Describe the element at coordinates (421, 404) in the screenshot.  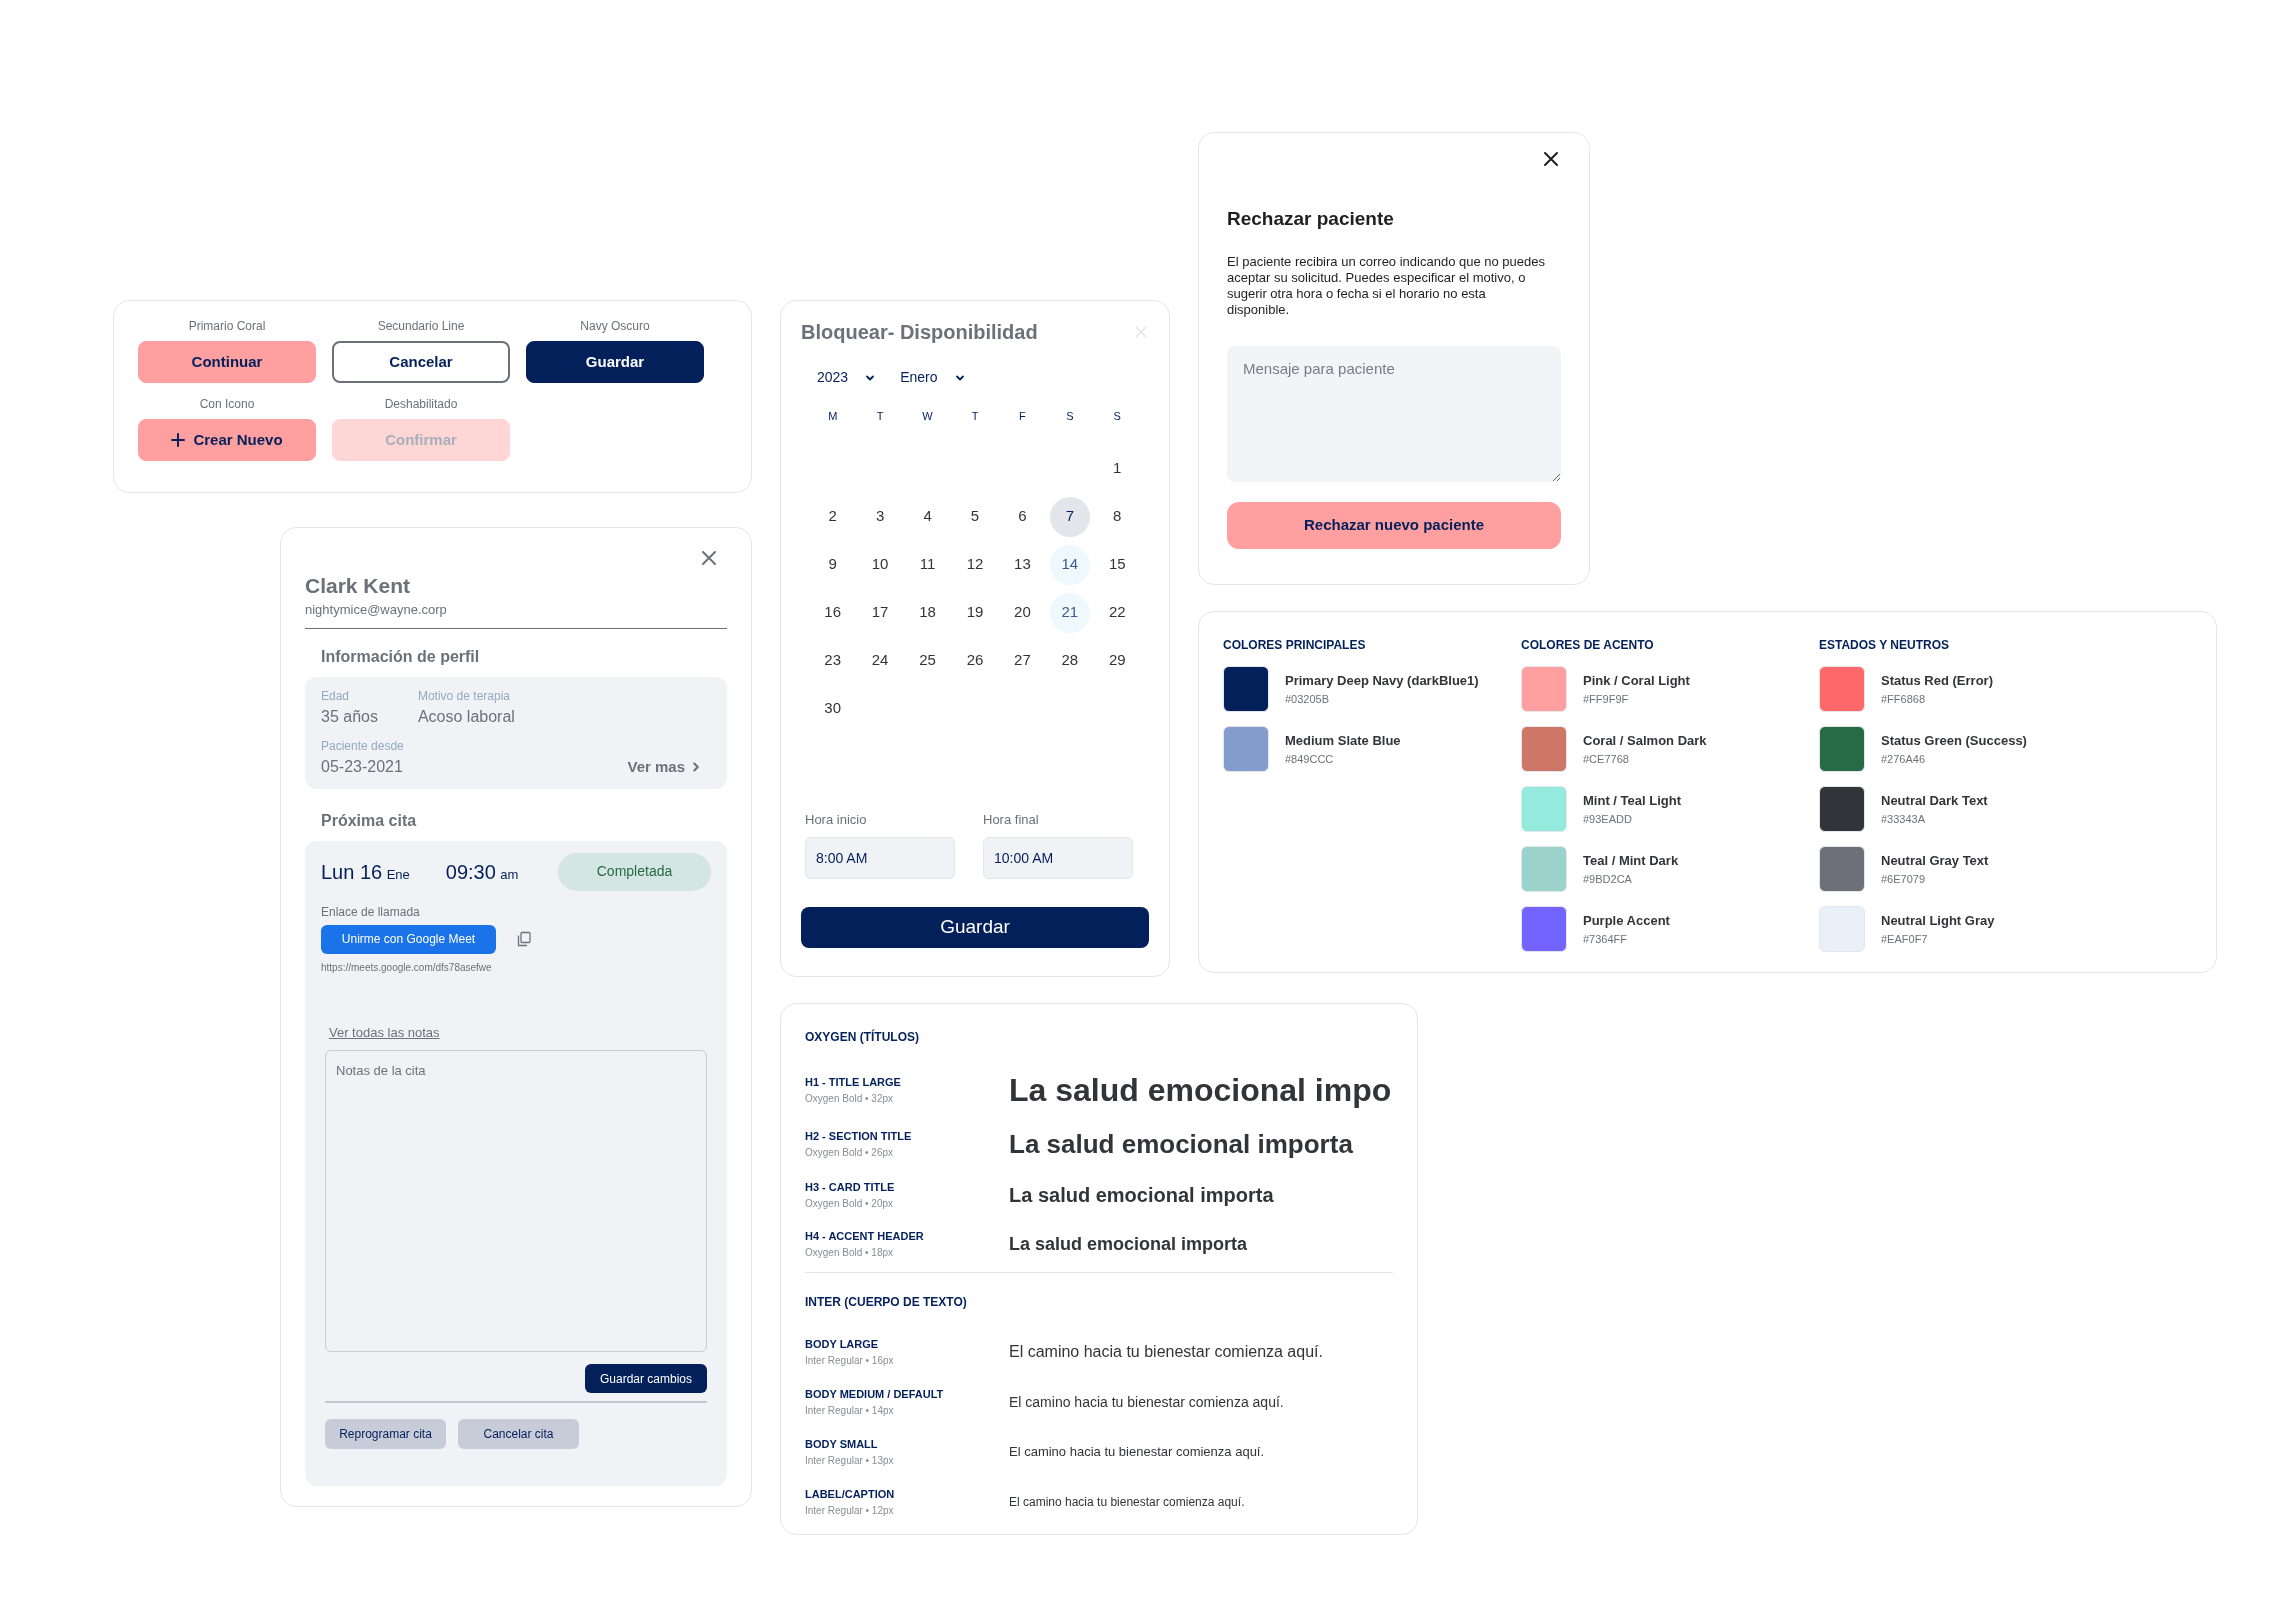
I see `button-caption: Deshabilitado` at that location.